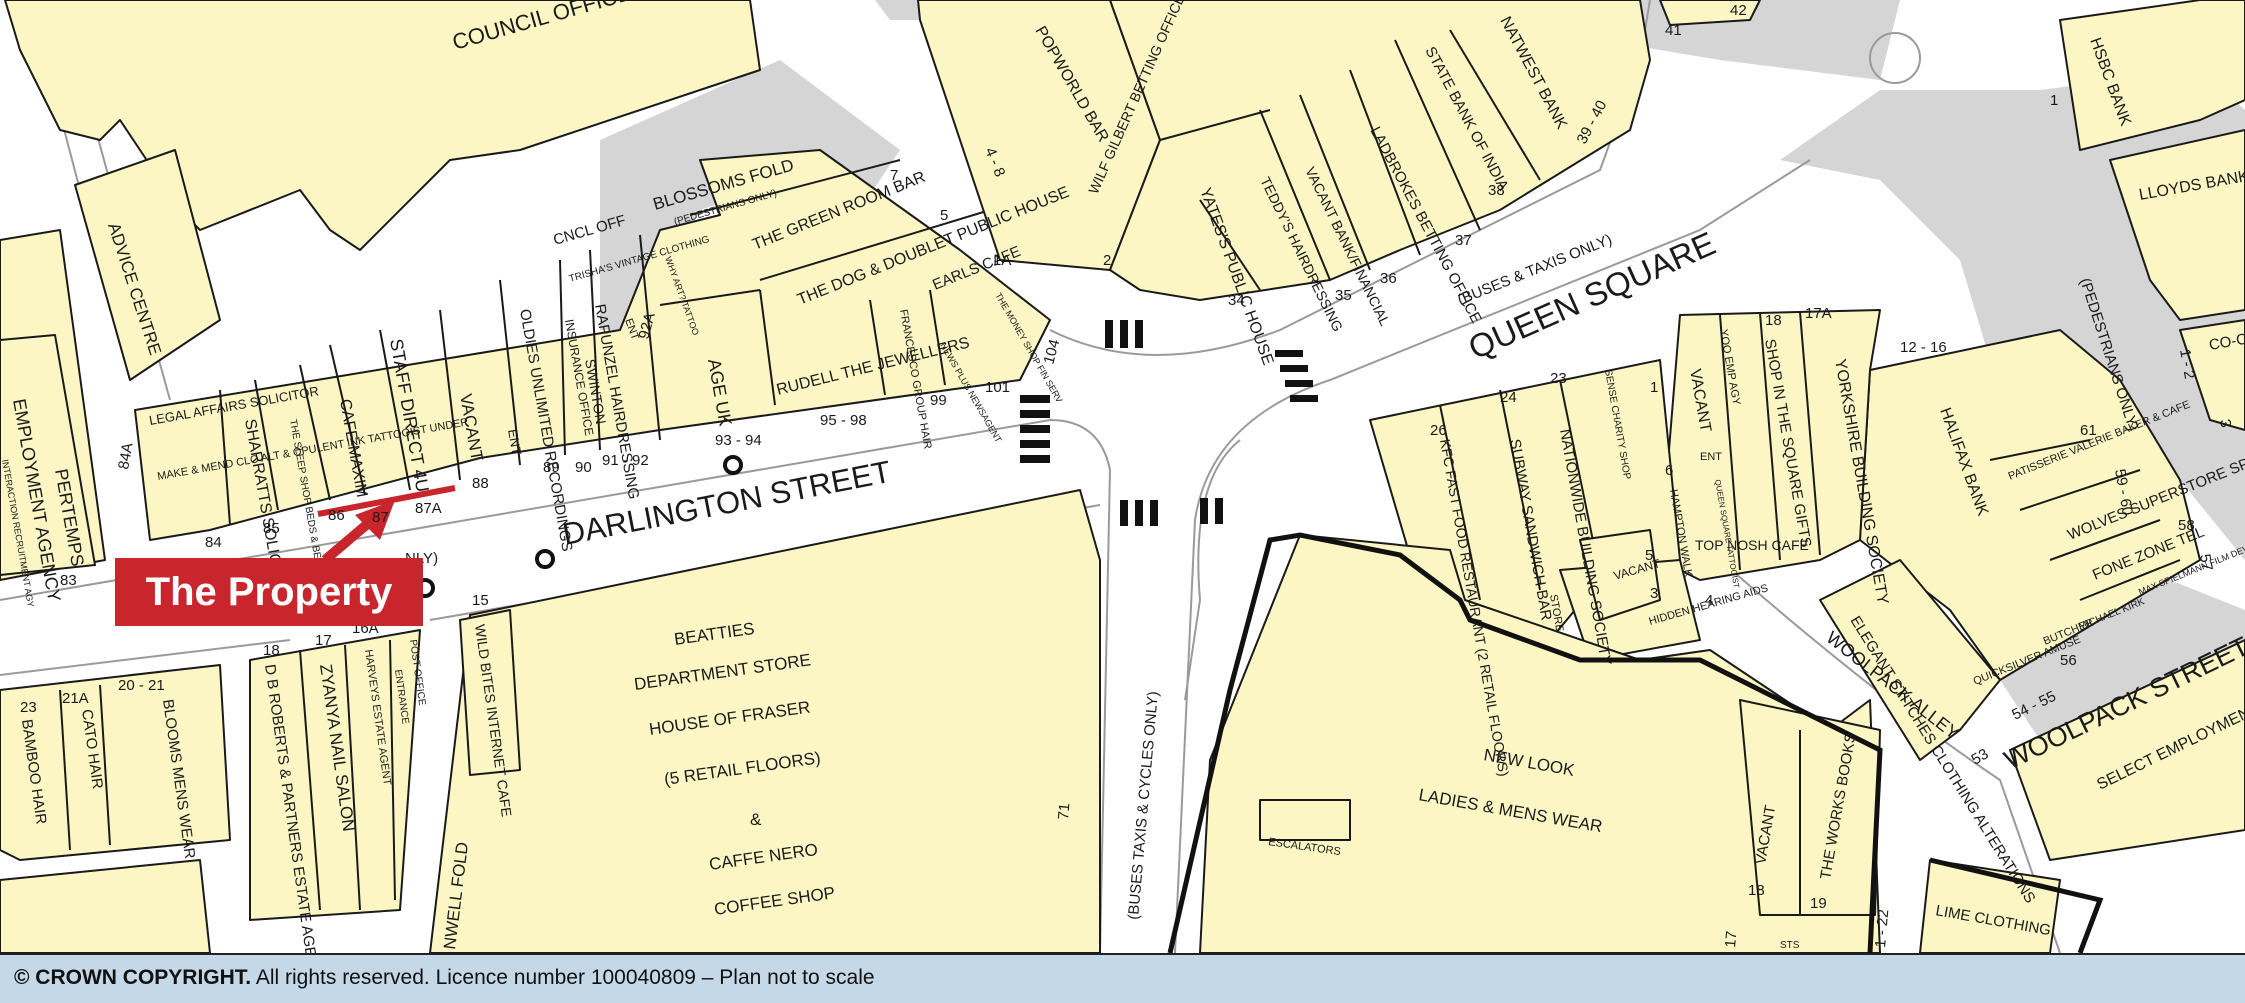 This screenshot has height=1003, width=2245. What do you see at coordinates (380, 517) in the screenshot?
I see `num-87: 87` at bounding box center [380, 517].